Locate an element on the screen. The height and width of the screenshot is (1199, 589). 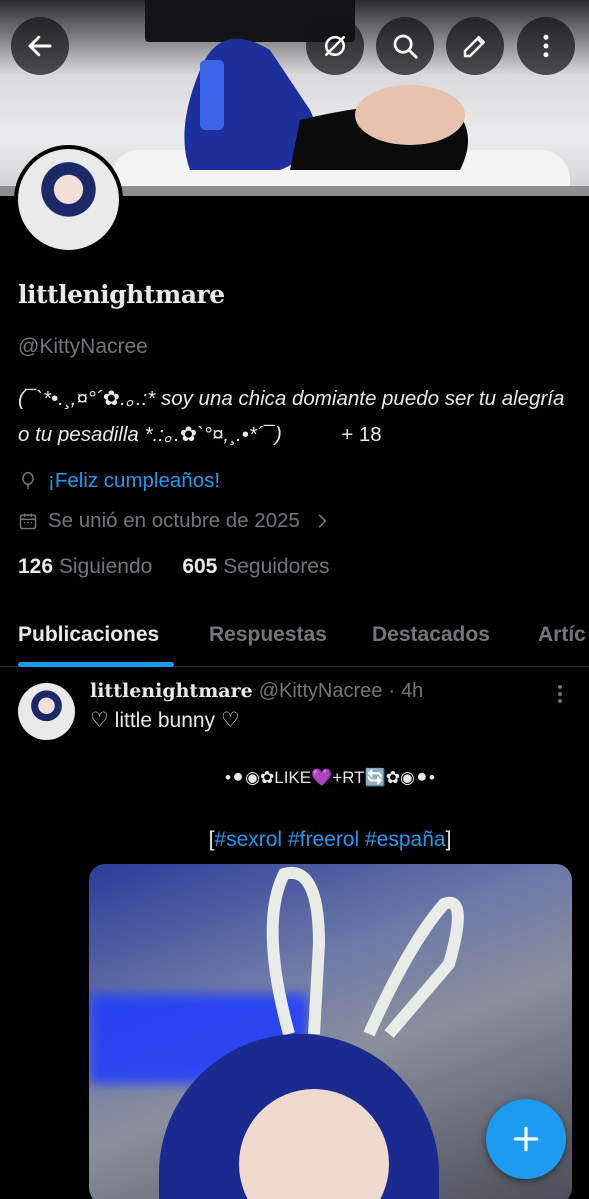
bio-age: + 18 is located at coordinates (361, 434).